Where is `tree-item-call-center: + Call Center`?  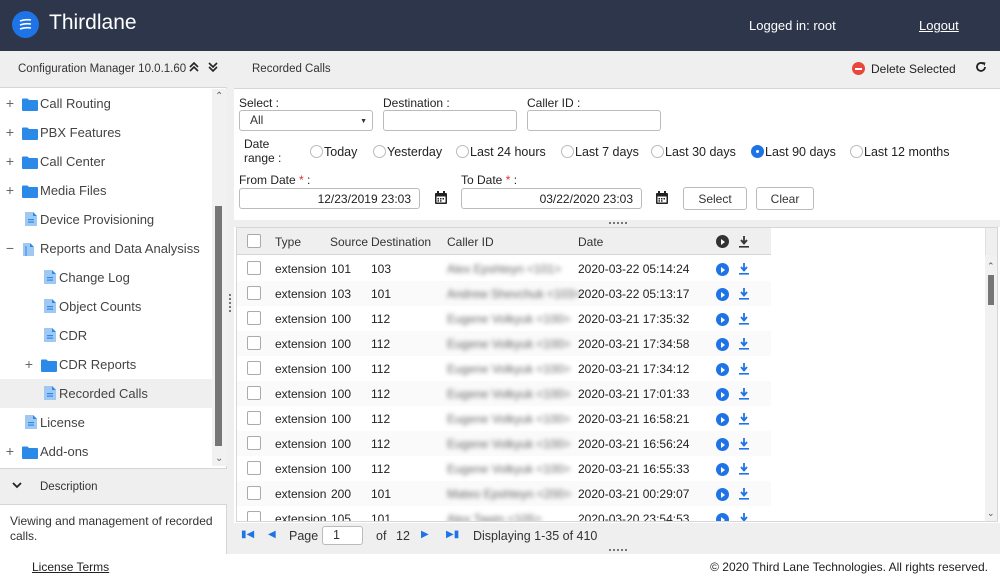 tree-item-call-center: + Call Center is located at coordinates (106, 161).